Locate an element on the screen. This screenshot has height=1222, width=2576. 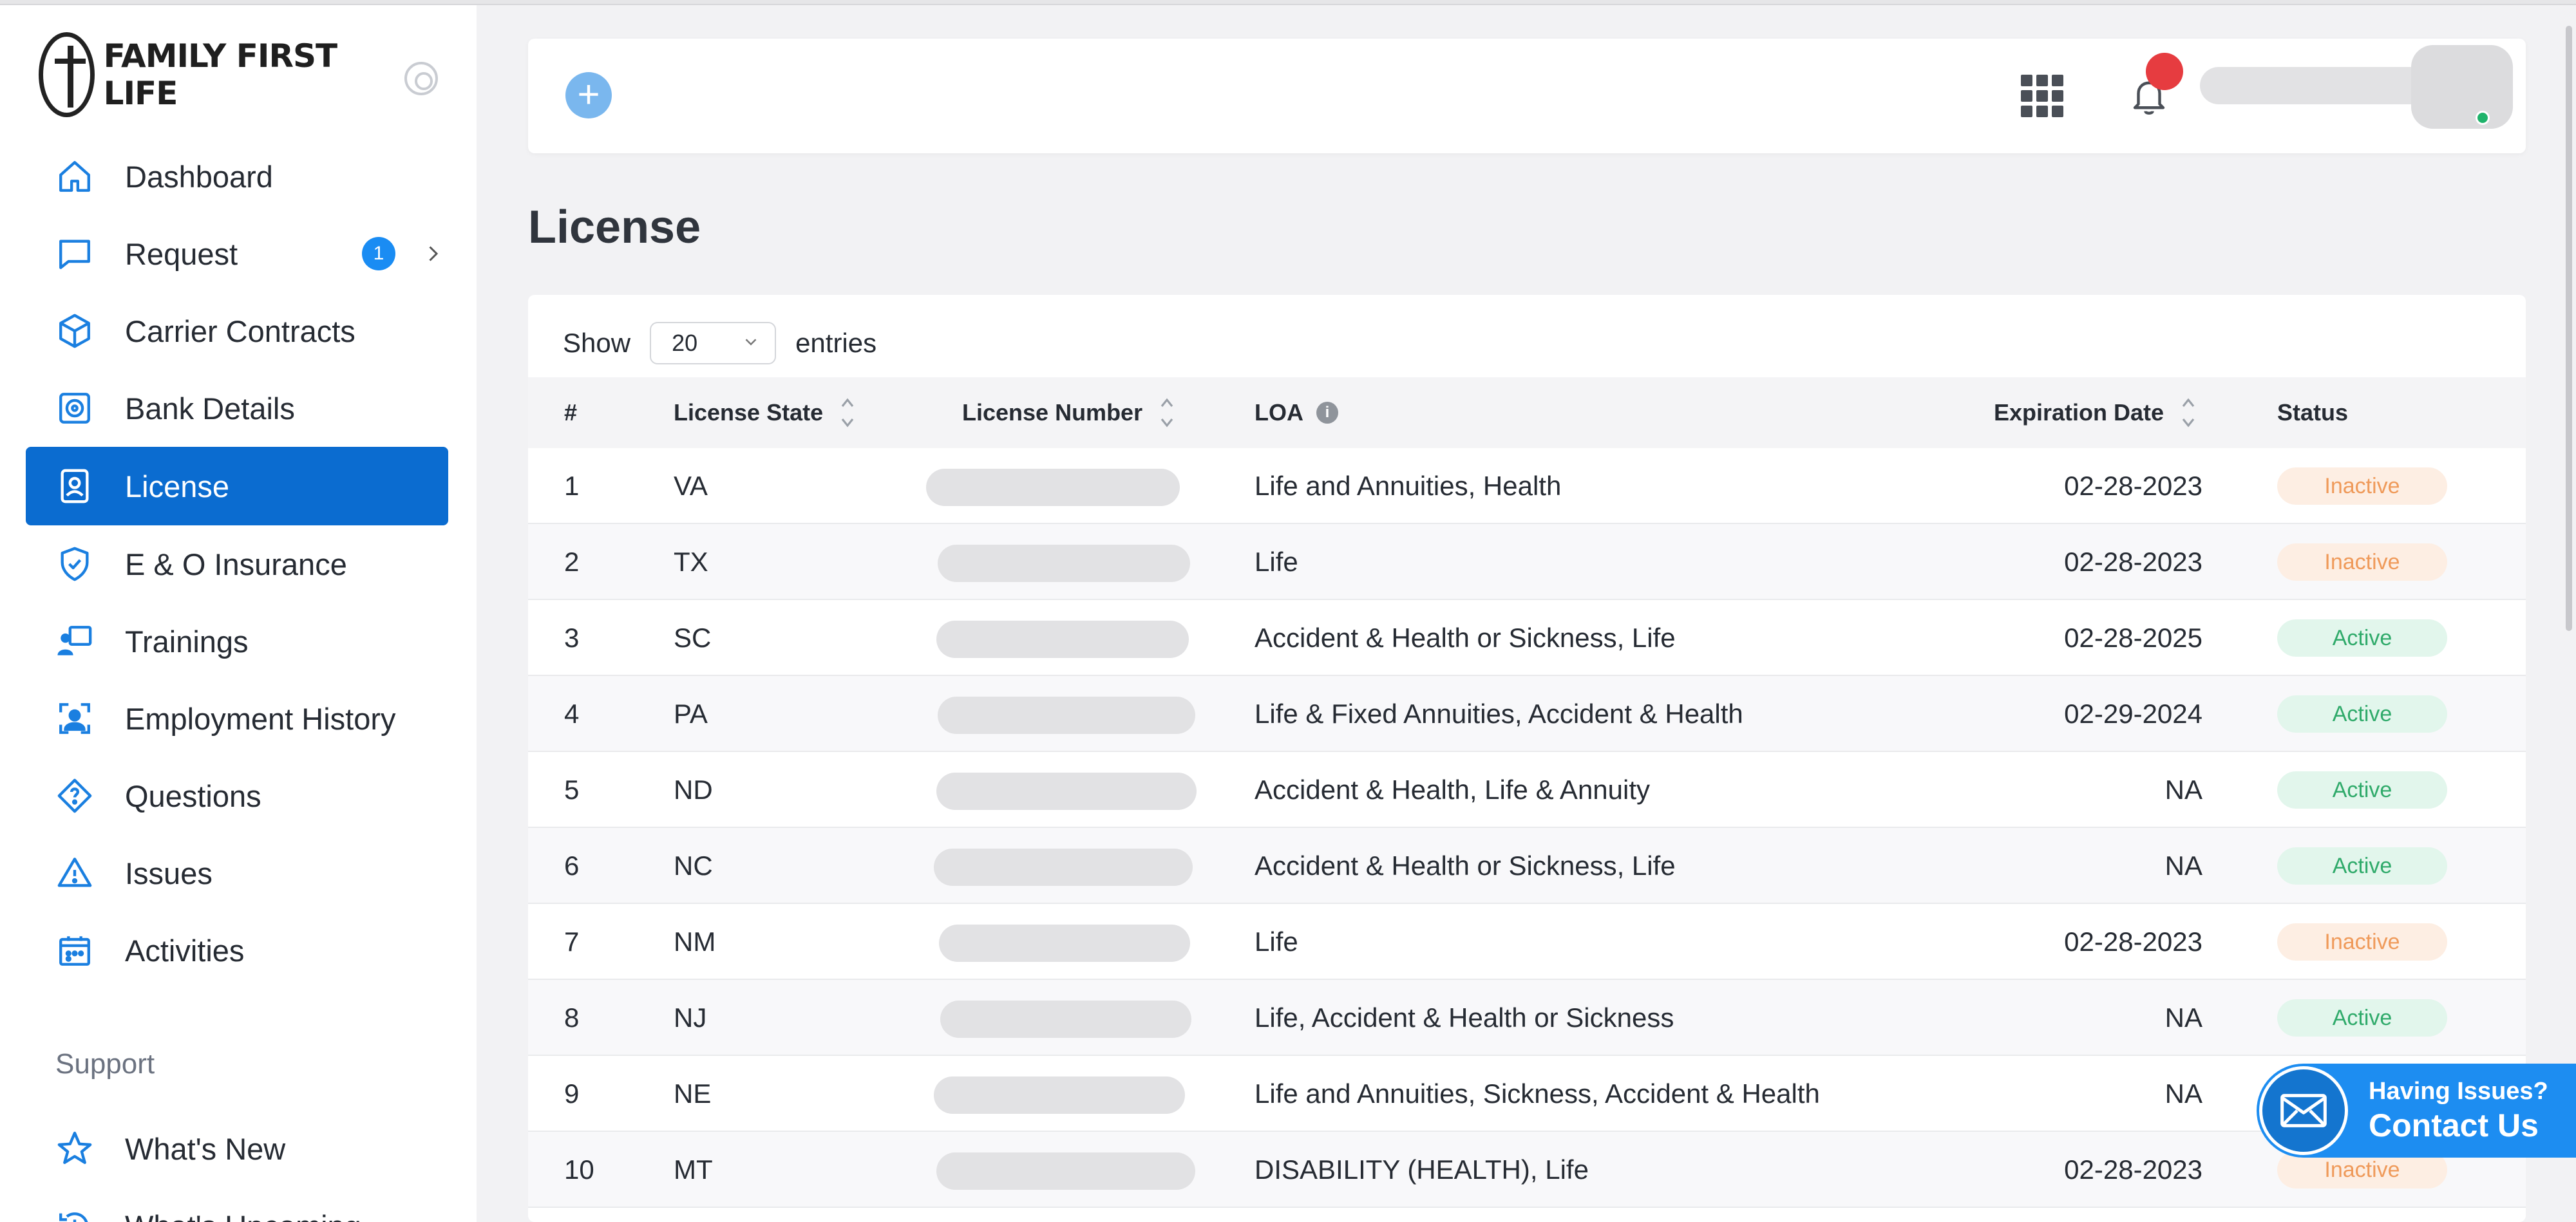
cell-state: PA is located at coordinates (691, 714).